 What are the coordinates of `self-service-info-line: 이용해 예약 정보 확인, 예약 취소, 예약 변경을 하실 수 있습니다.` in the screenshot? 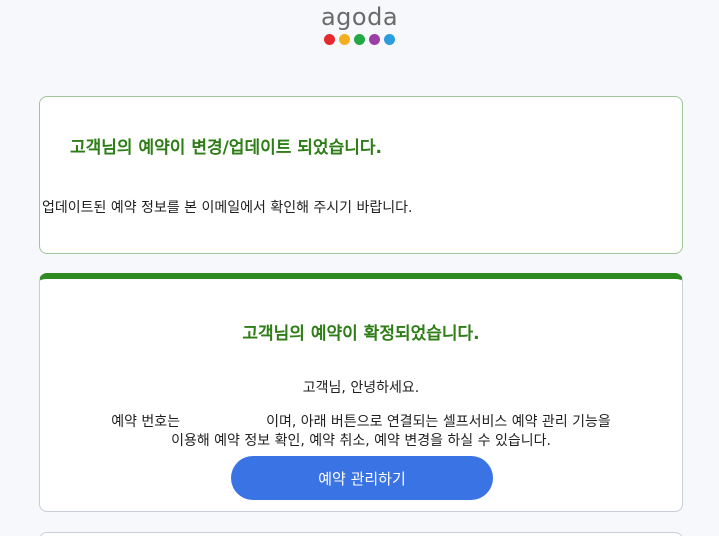 It's located at (361, 441).